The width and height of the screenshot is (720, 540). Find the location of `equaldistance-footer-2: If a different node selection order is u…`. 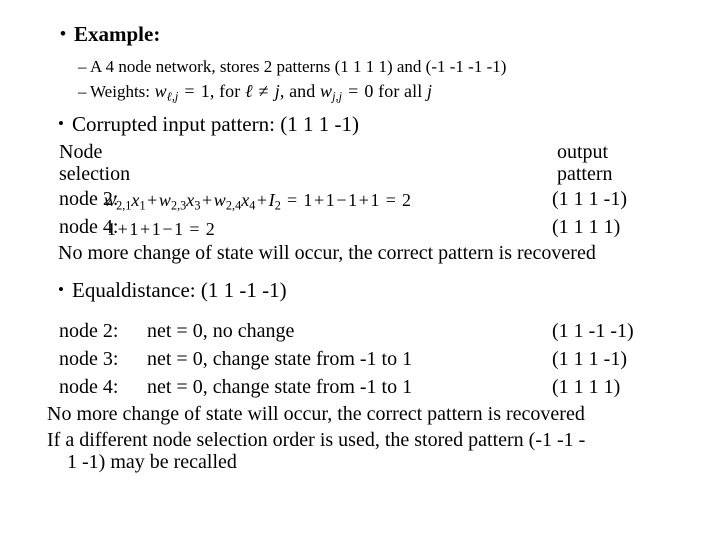

equaldistance-footer-2: If a different node selection order is u… is located at coordinates (316, 451).